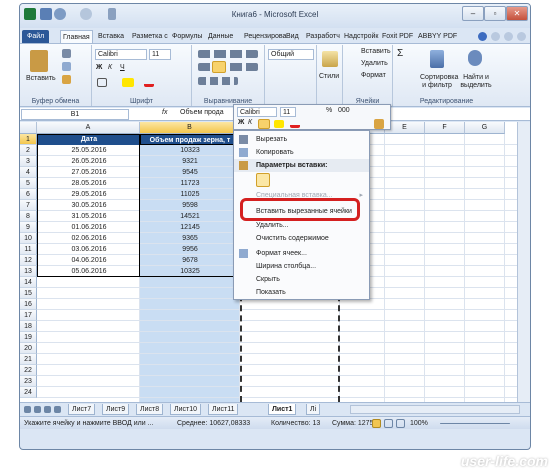 The width and height of the screenshot is (550, 471). Describe the element at coordinates (202, 112) in the screenshot. I see `formula-input: Объем прода` at that location.